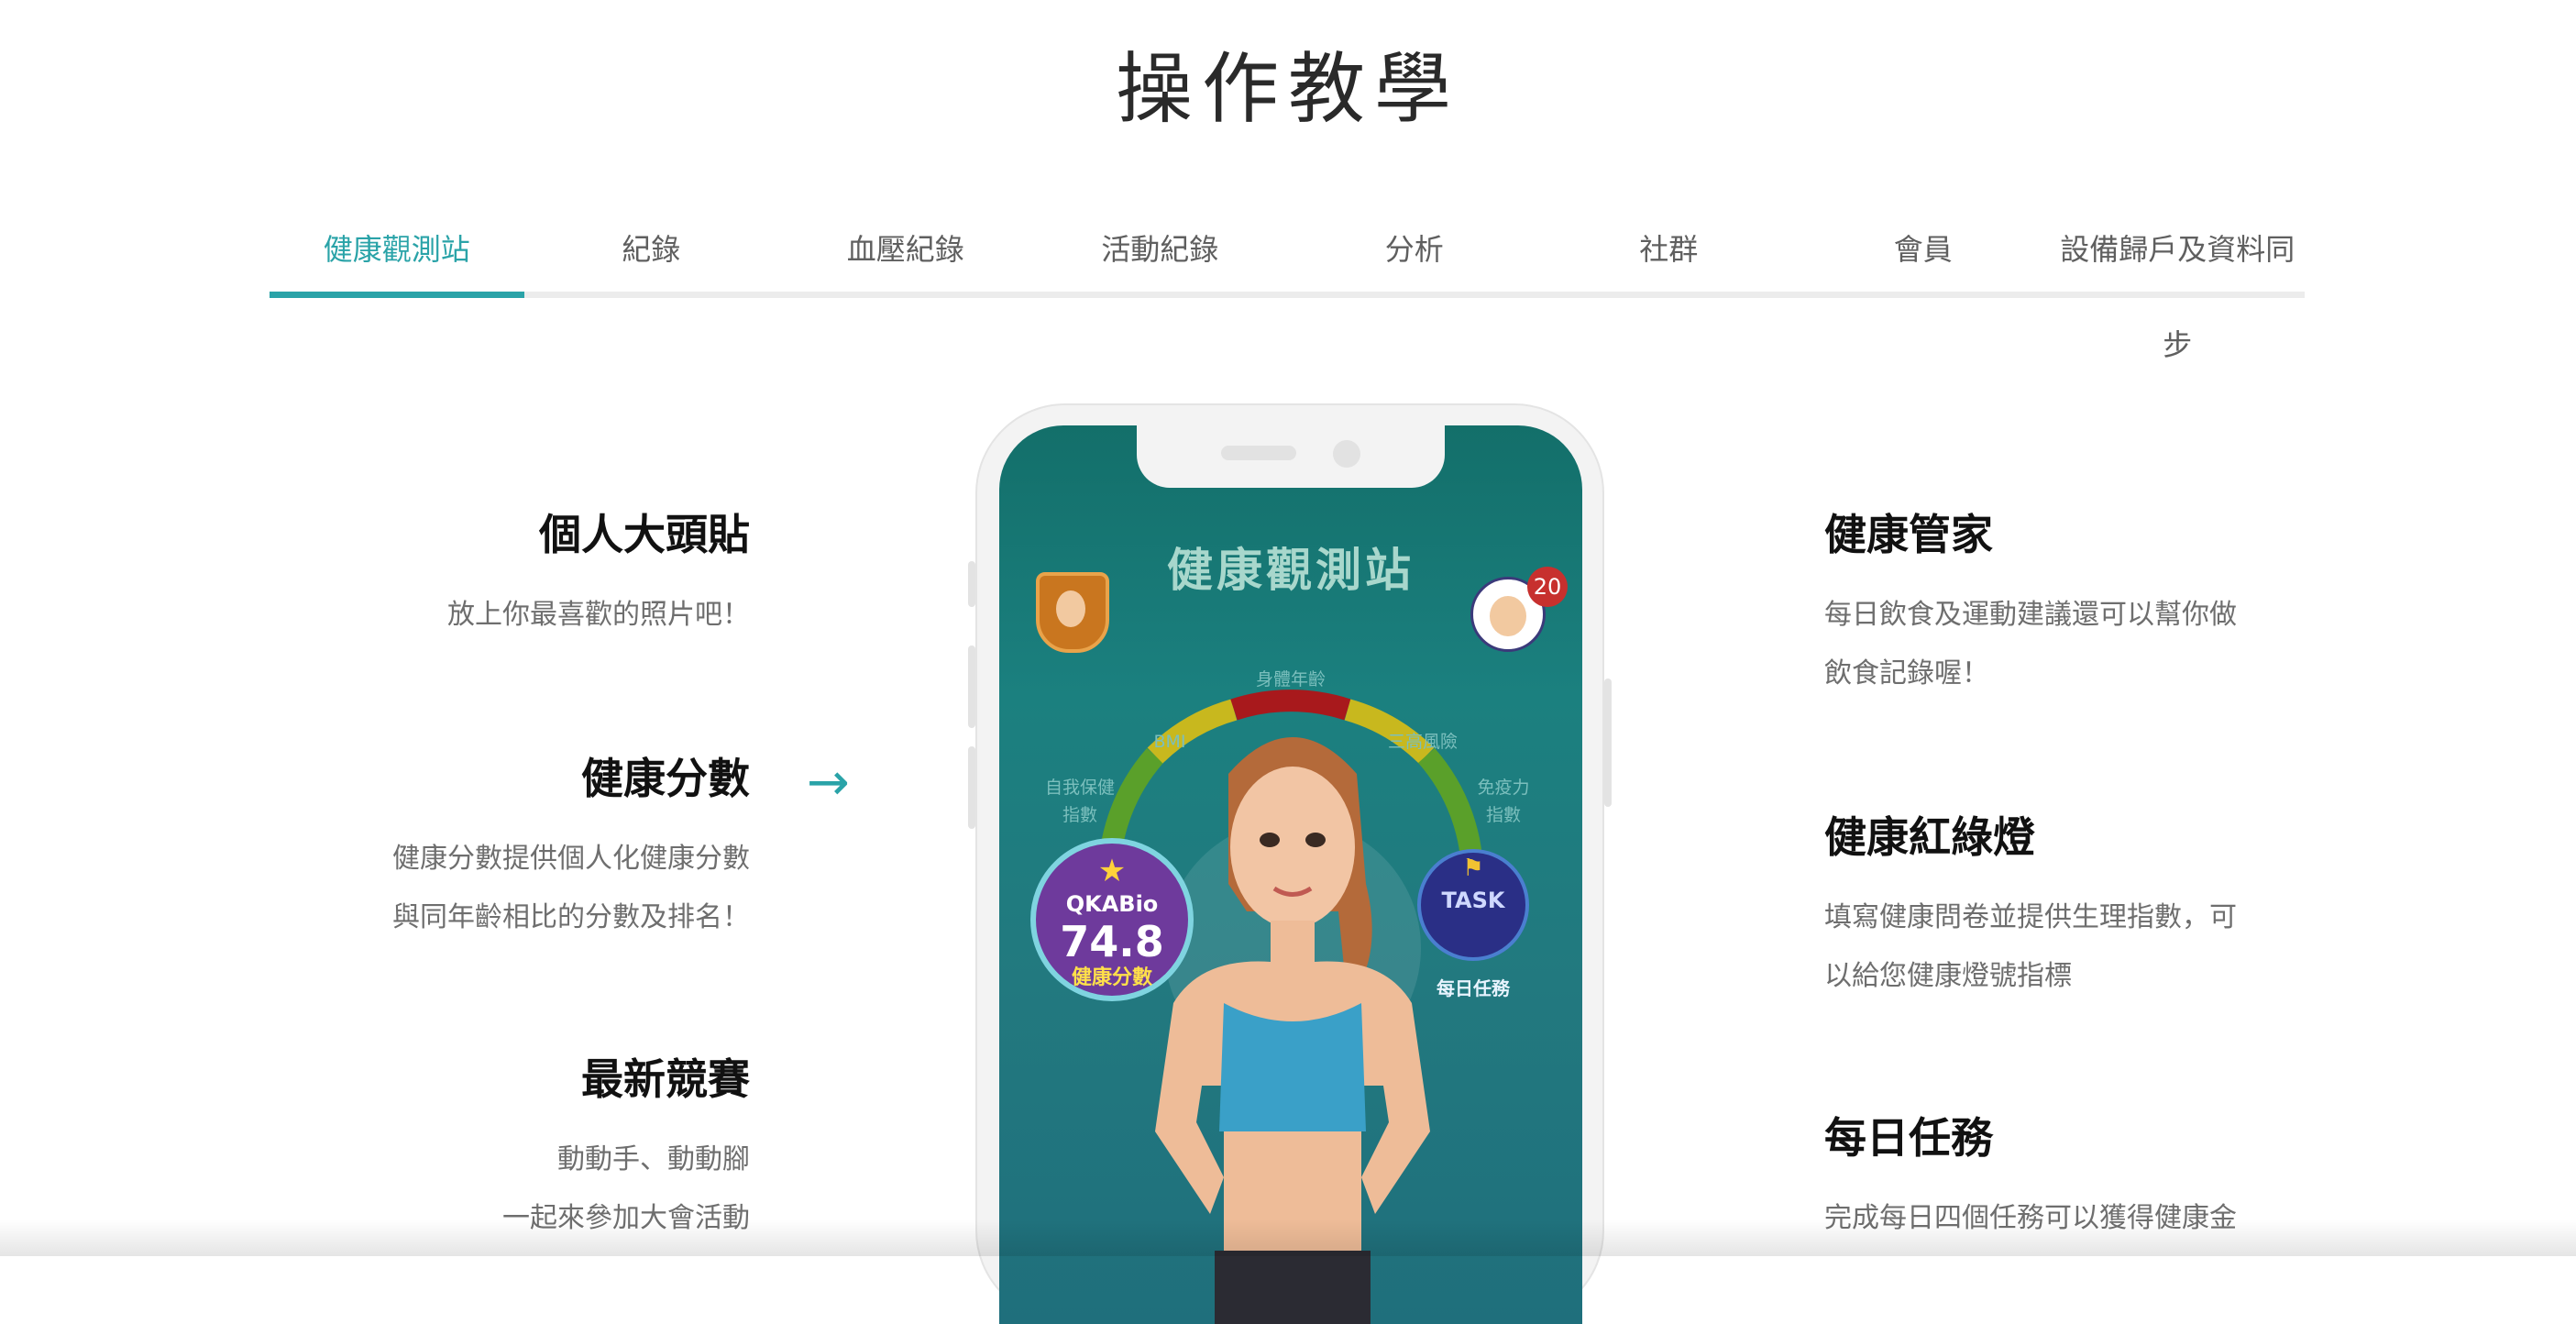 This screenshot has width=2576, height=1324. Describe the element at coordinates (1669, 247) in the screenshot. I see `tab-community: 社群` at that location.